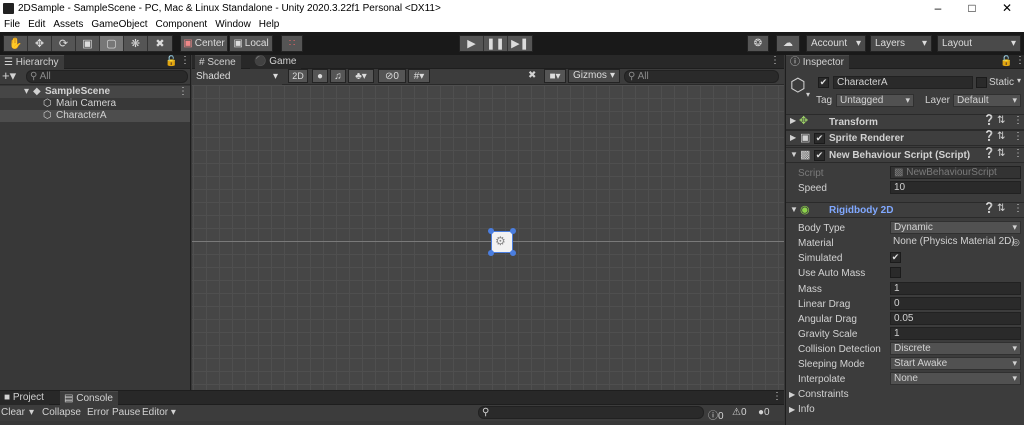 This screenshot has width=1024, height=425. What do you see at coordinates (836, 43) in the screenshot?
I see `account-dropdown: Account` at bounding box center [836, 43].